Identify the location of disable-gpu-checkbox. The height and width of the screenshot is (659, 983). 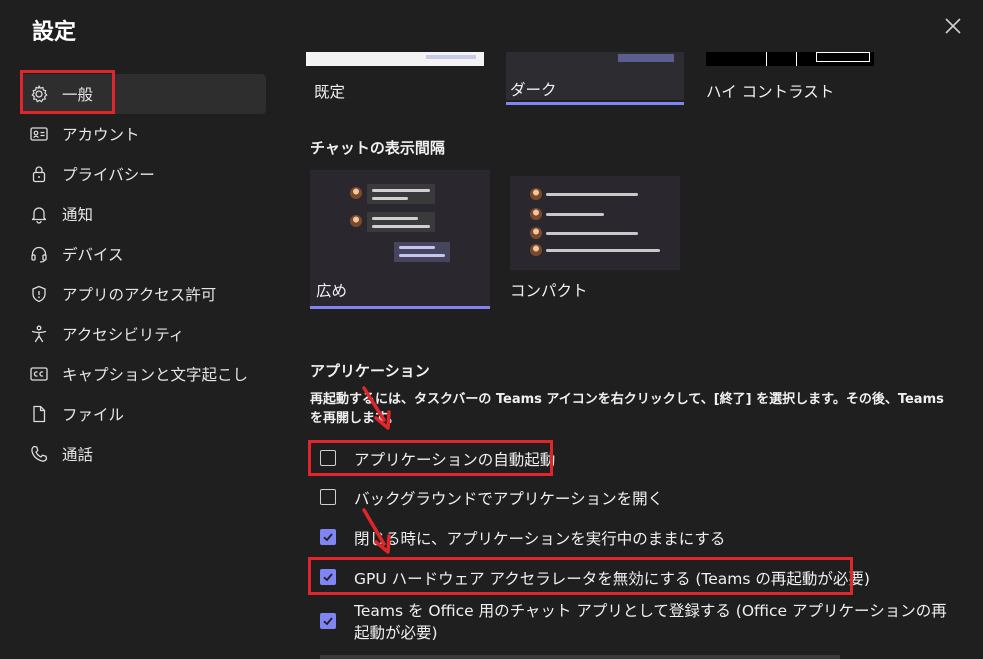
(328, 577).